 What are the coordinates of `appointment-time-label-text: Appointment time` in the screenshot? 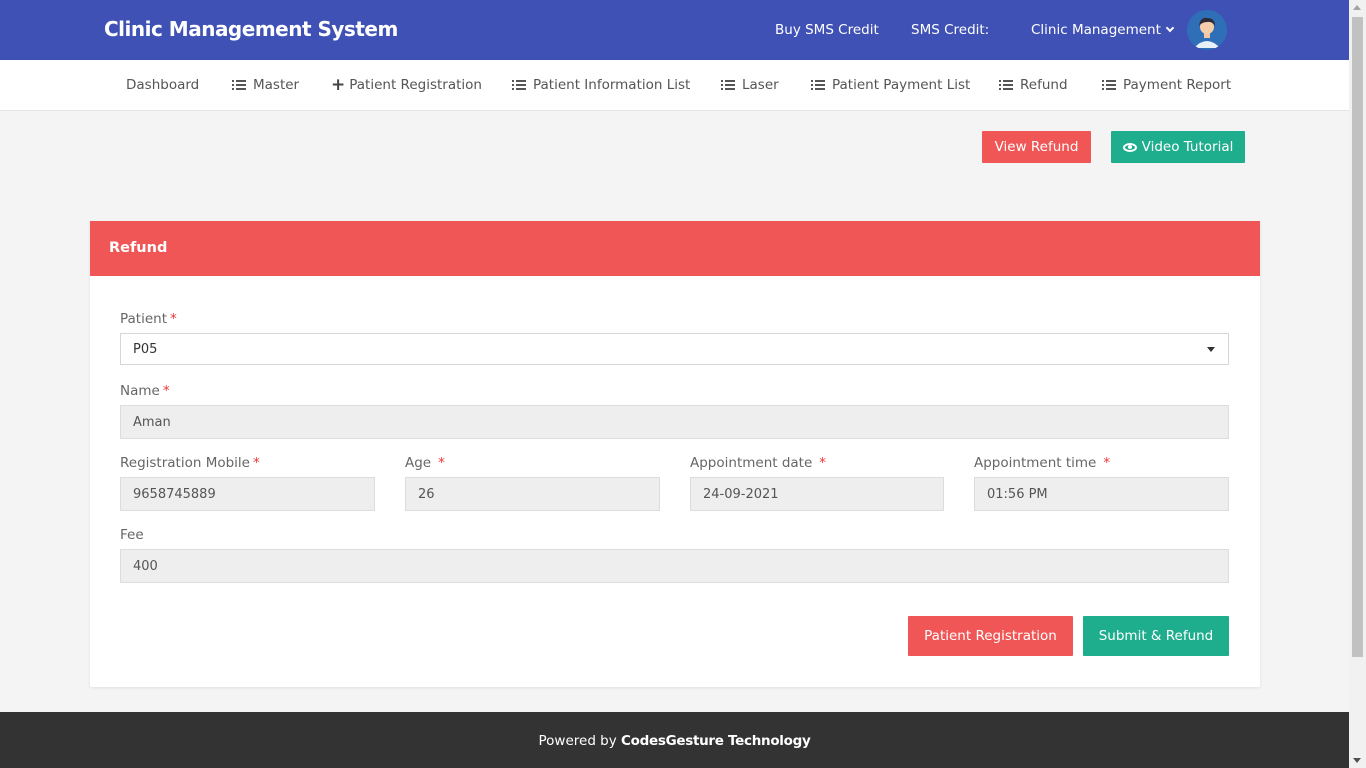 It's located at (1035, 463).